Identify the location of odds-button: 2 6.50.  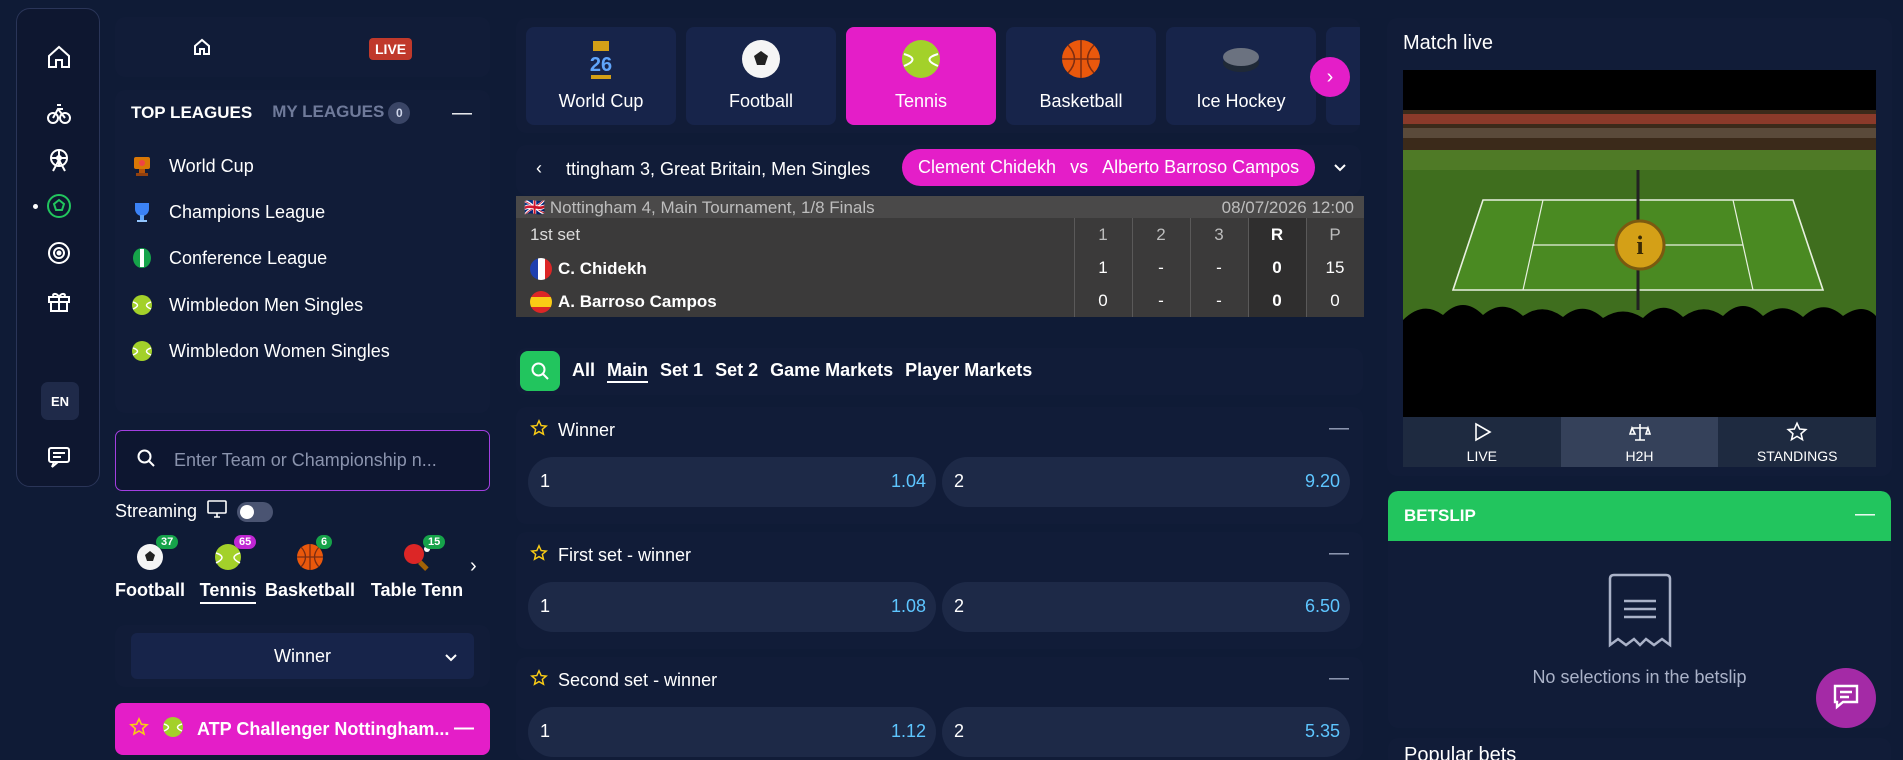
(1146, 607).